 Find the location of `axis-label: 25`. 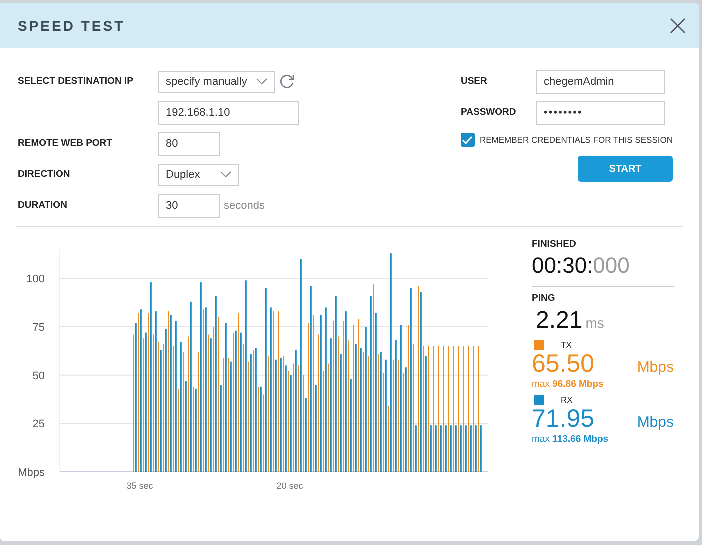

axis-label: 25 is located at coordinates (38, 424).